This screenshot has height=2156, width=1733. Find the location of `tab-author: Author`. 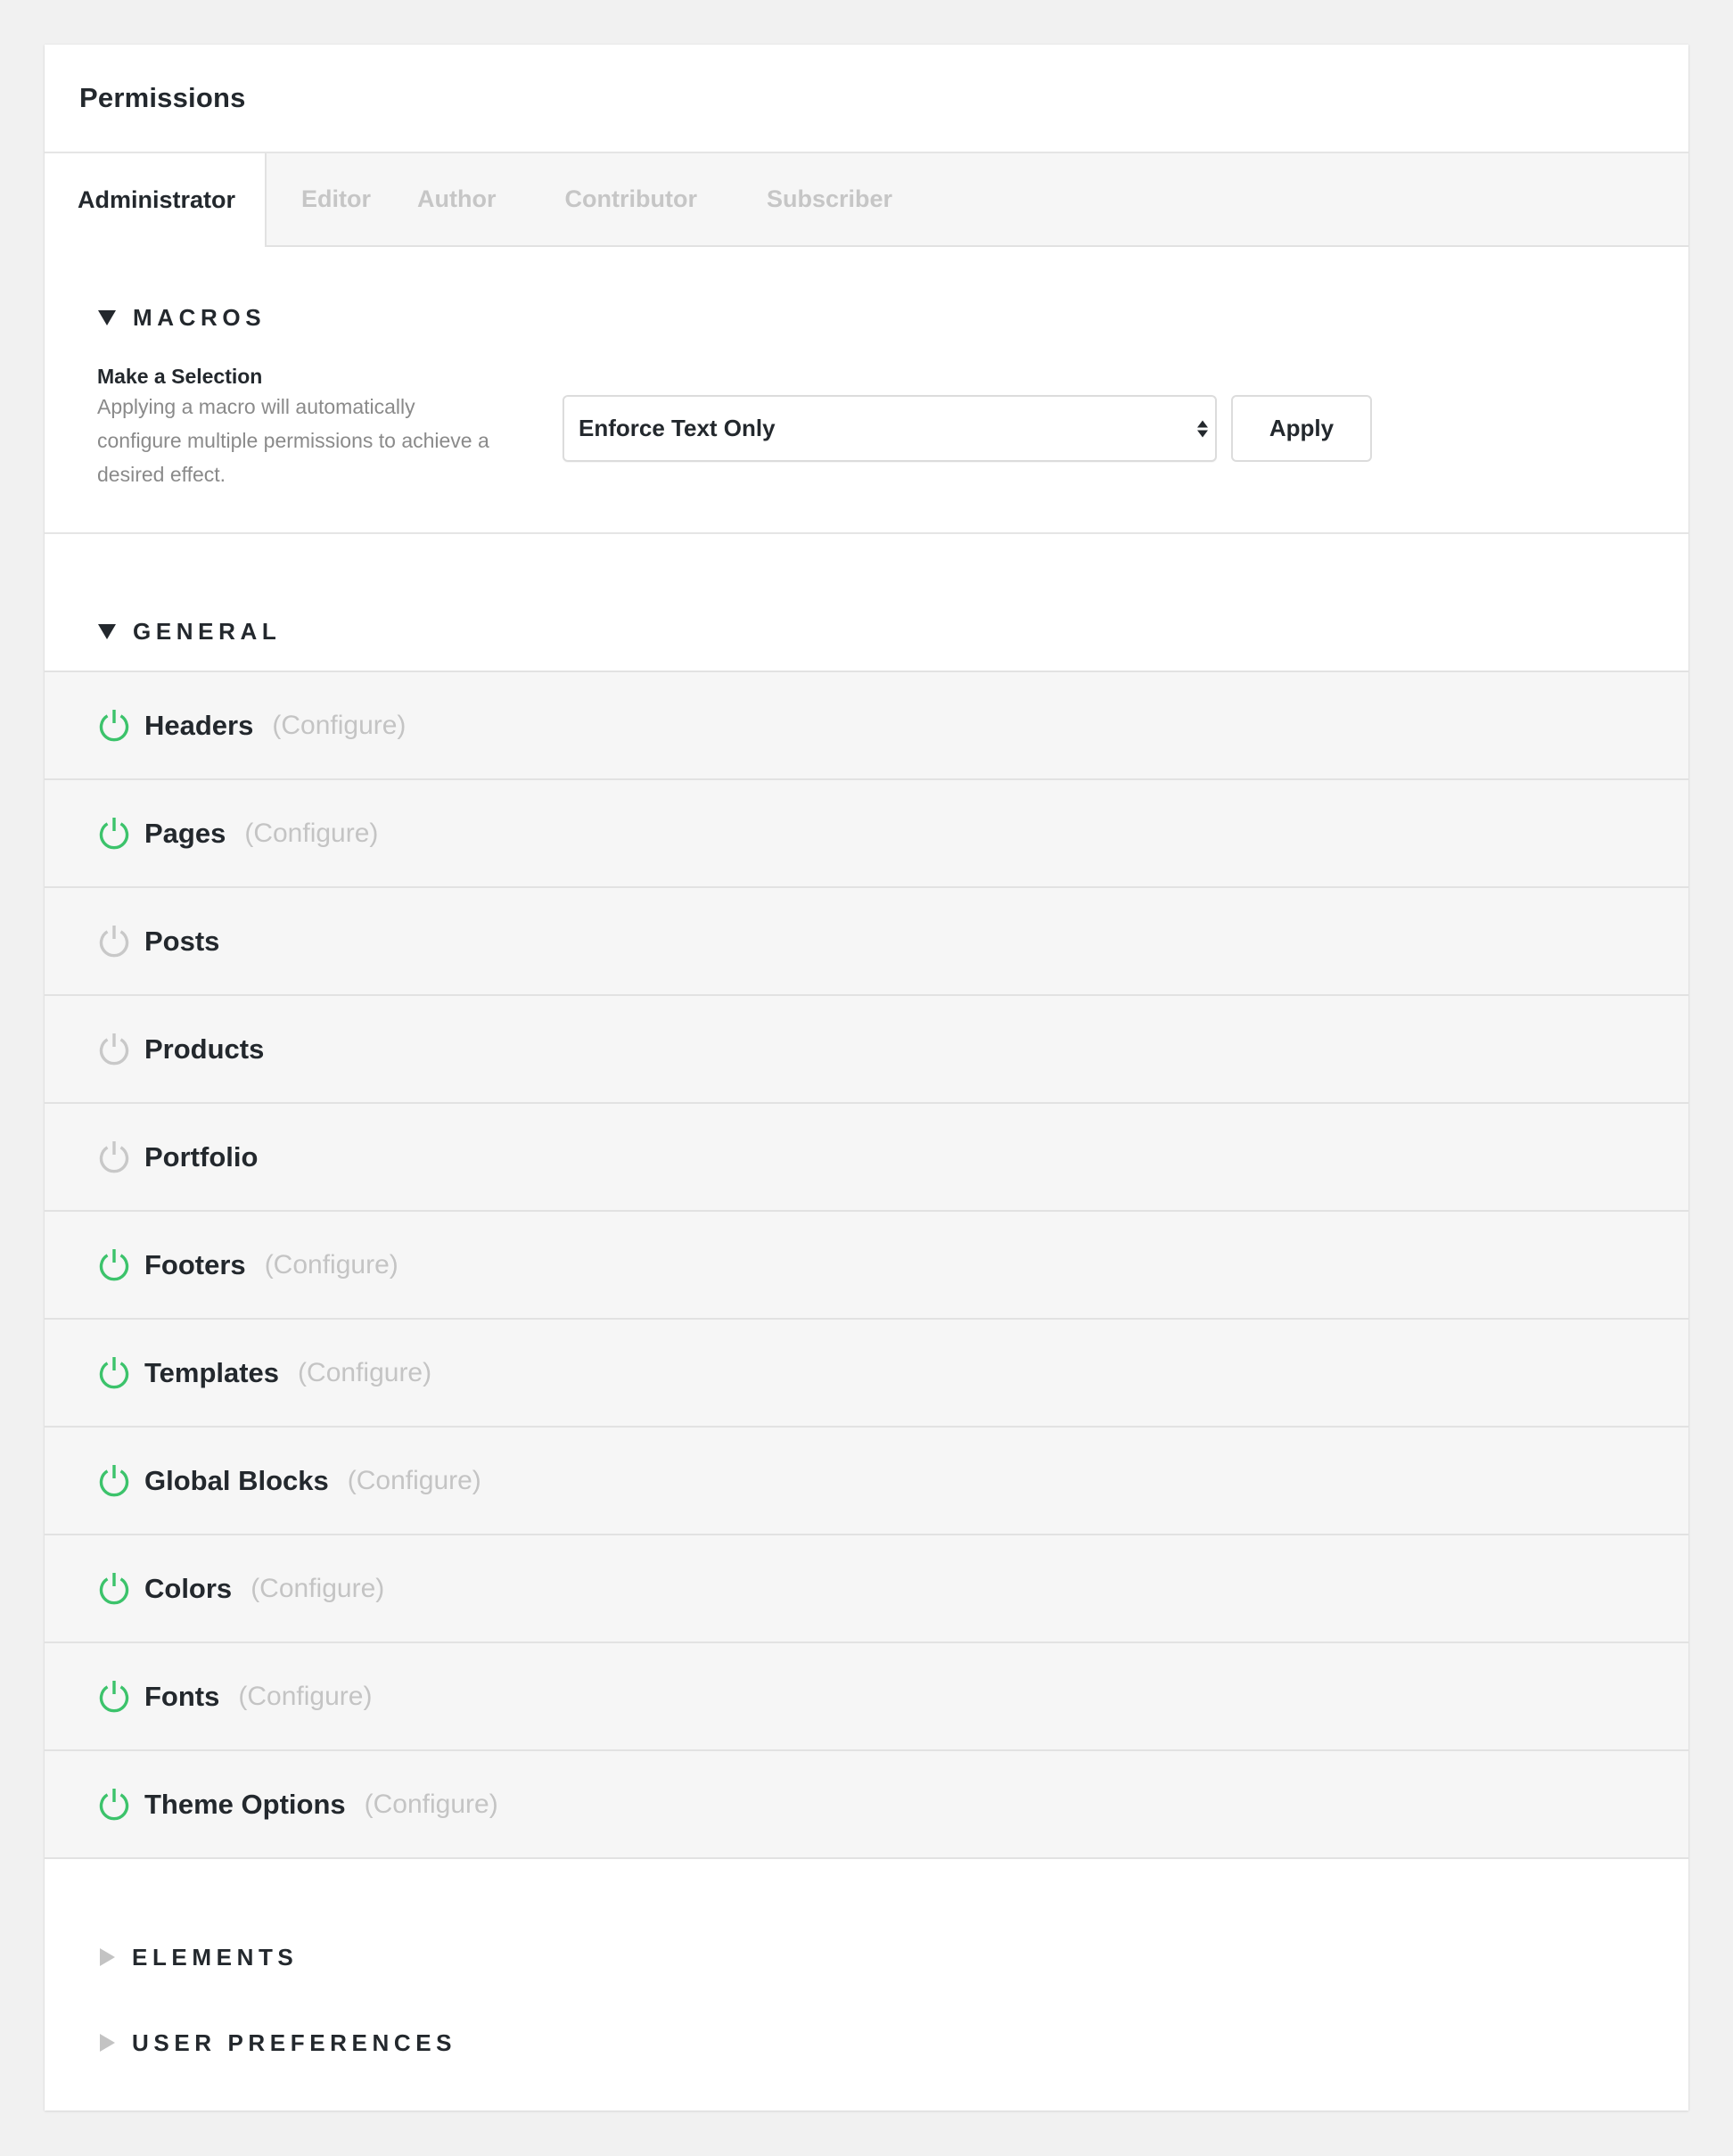

tab-author: Author is located at coordinates (469, 199).